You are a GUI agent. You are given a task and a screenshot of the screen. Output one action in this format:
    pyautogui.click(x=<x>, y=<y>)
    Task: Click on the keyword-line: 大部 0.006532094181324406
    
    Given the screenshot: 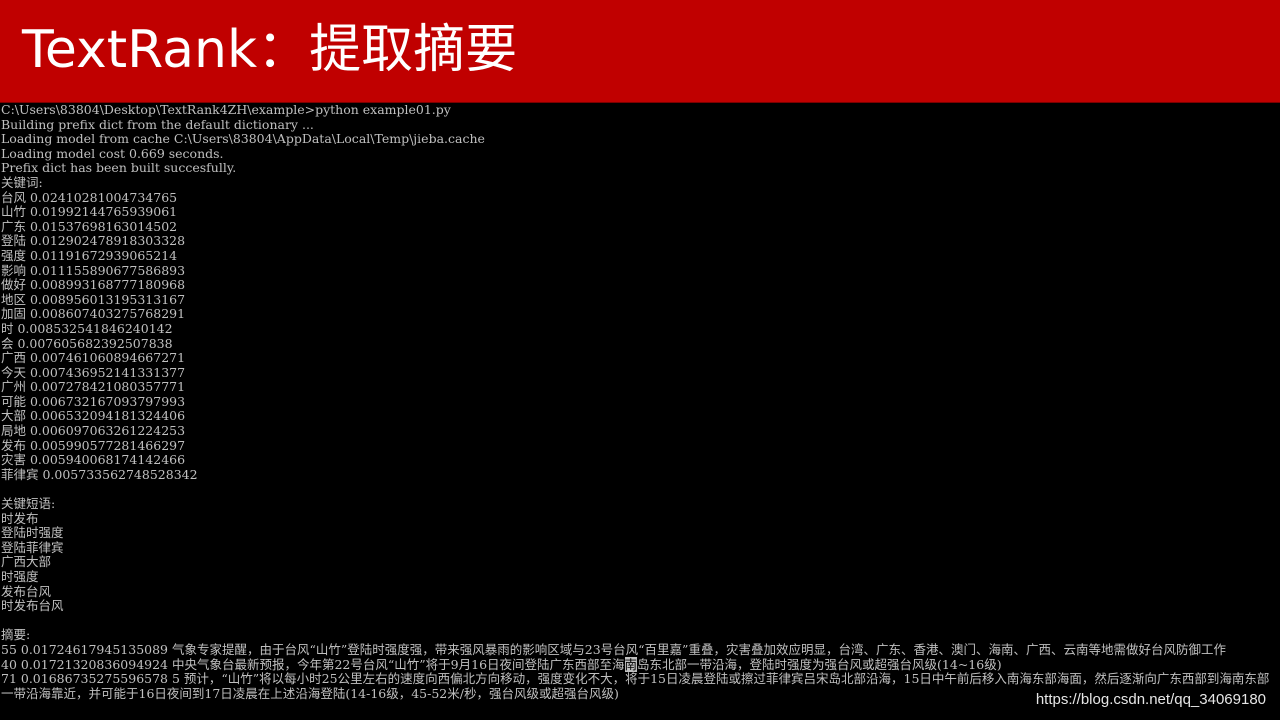 What is the action you would take?
    pyautogui.click(x=93, y=416)
    